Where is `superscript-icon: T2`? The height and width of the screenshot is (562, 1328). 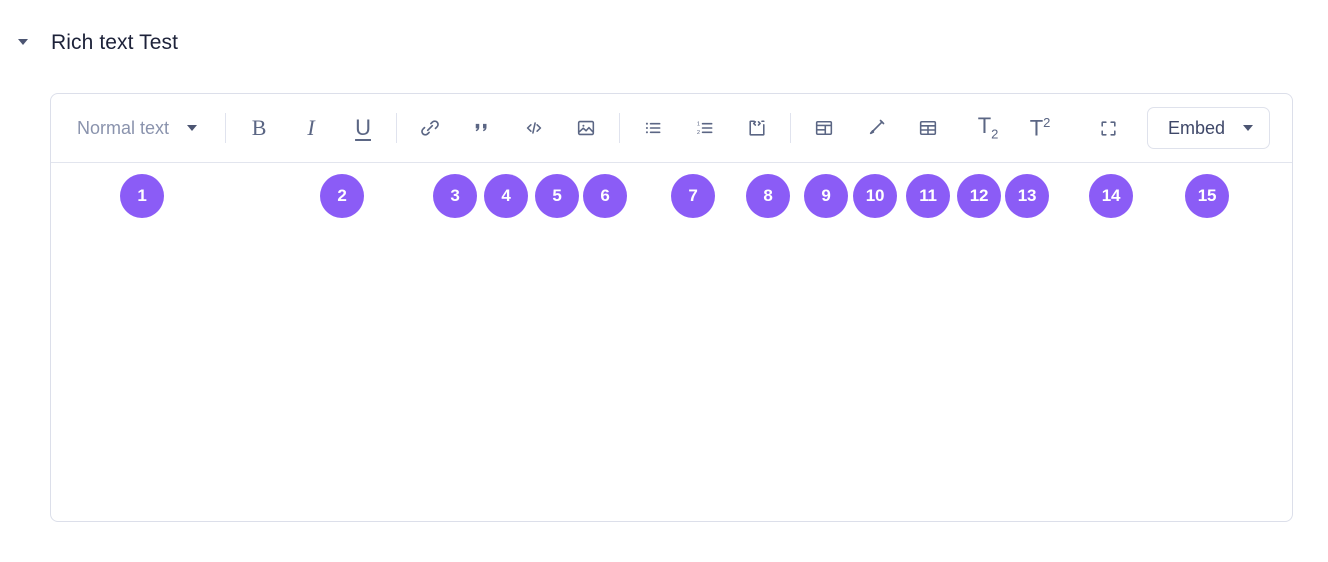 superscript-icon: T2 is located at coordinates (1040, 128).